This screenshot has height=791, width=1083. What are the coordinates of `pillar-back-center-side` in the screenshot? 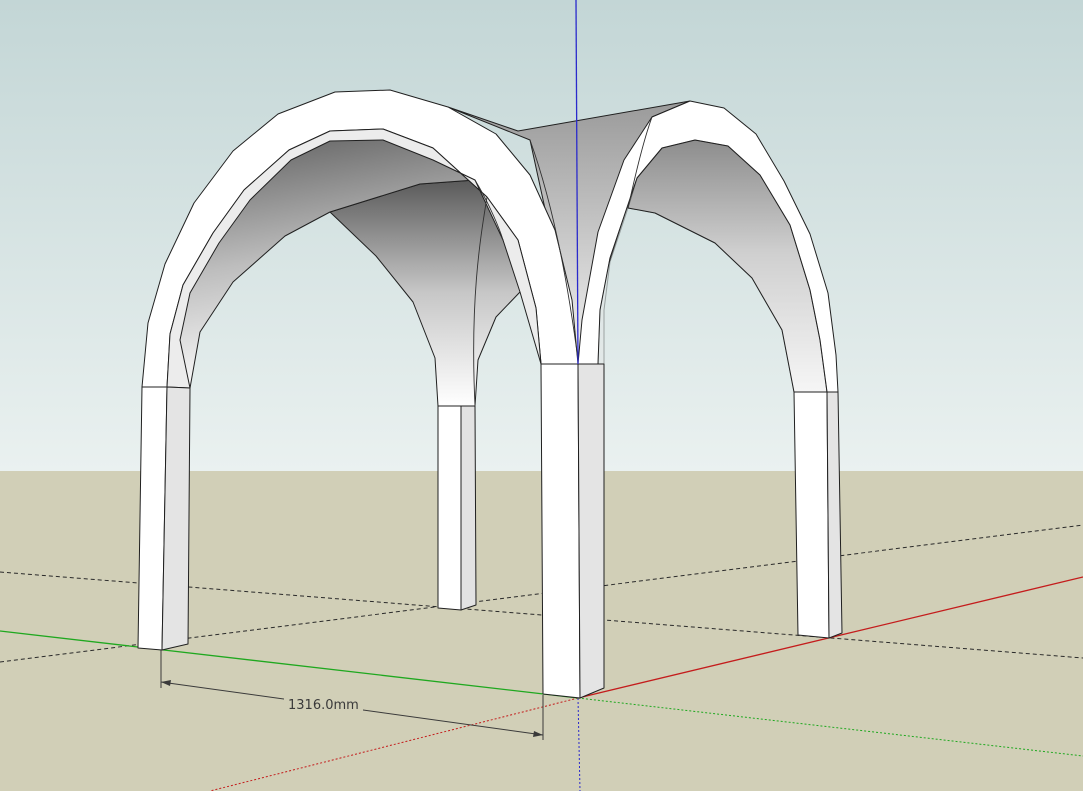 It's located at (468, 508).